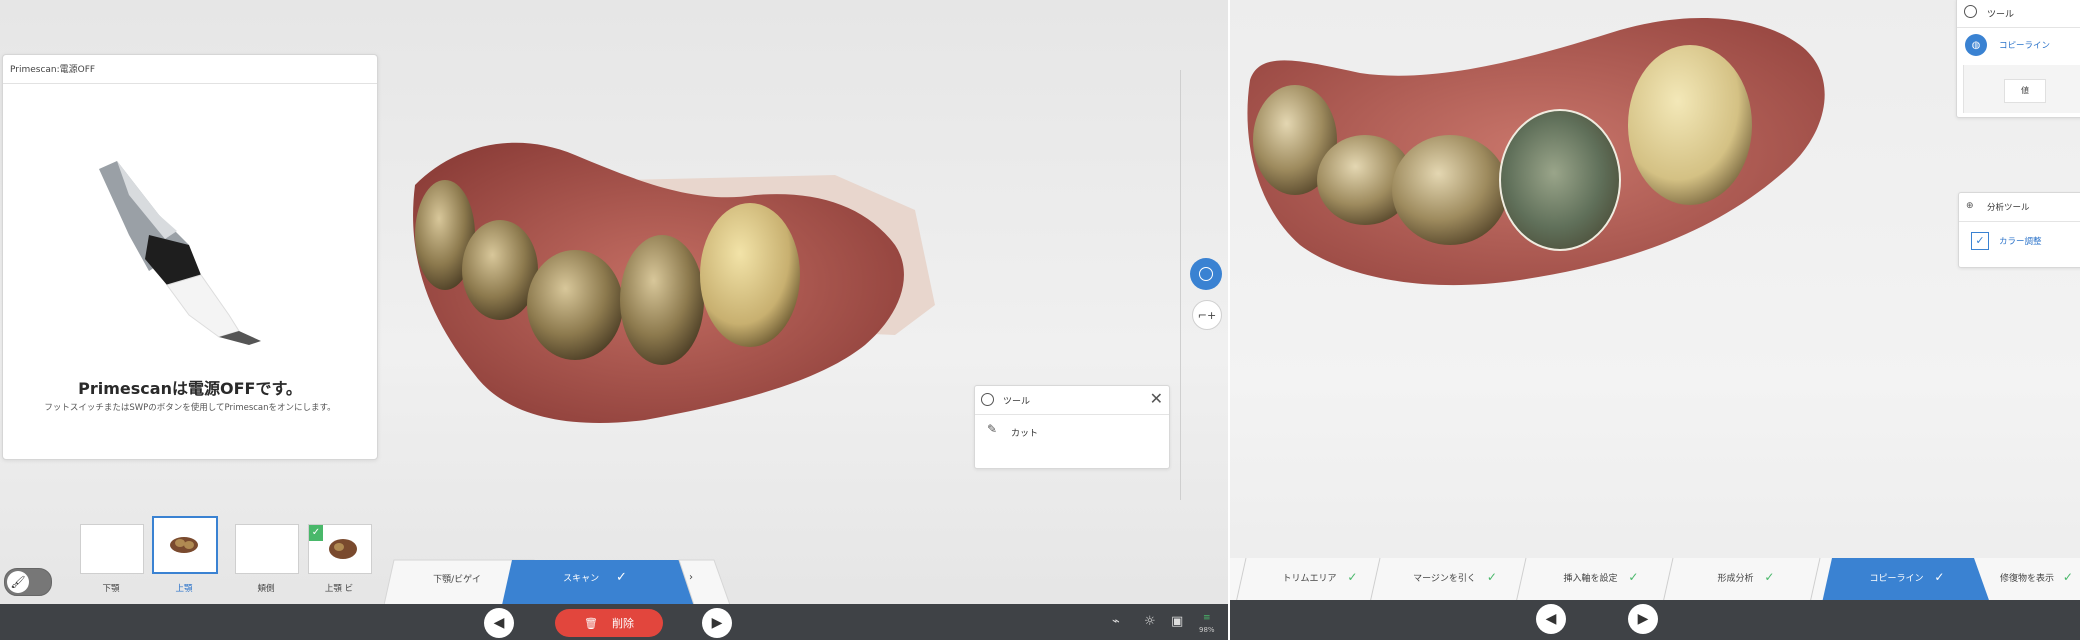  I want to click on step-label: スキャン, so click(581, 579).